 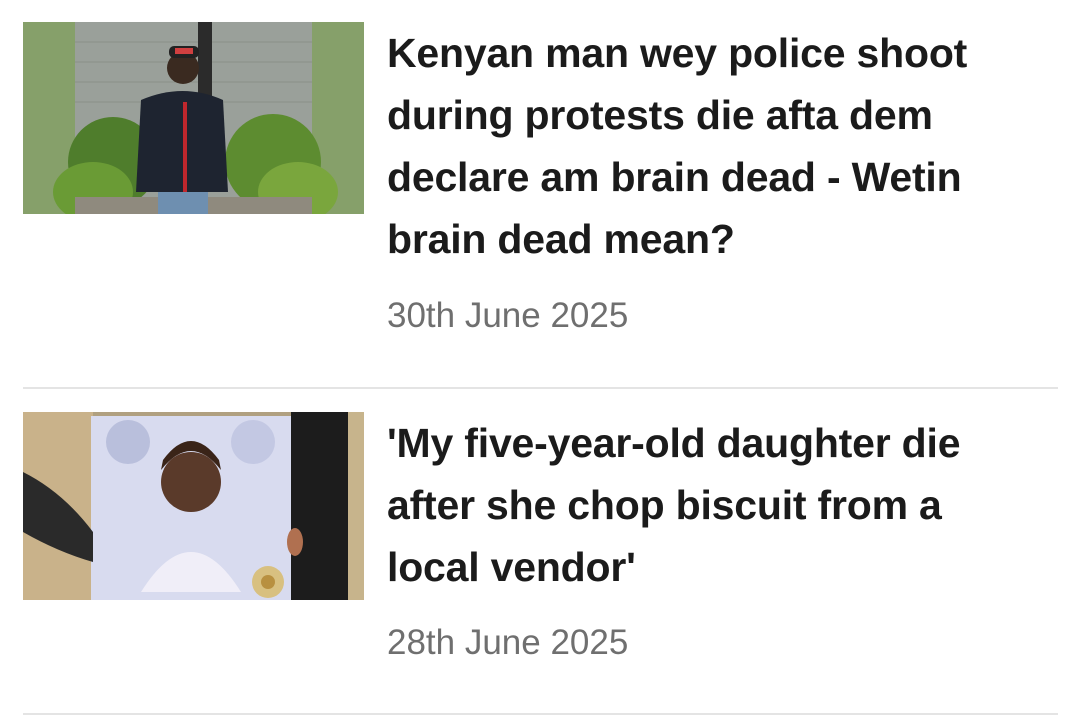 I want to click on divider, so click(x=540, y=714).